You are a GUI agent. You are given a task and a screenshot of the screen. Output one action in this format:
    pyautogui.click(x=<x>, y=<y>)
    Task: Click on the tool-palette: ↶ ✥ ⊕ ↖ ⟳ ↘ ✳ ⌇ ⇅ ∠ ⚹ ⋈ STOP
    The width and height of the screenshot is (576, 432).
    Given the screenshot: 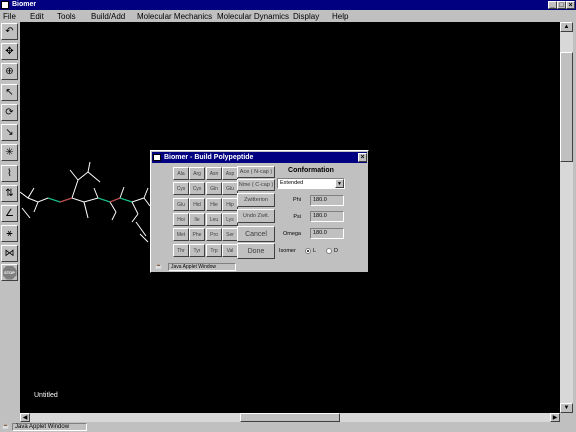 What is the action you would take?
    pyautogui.click(x=10, y=219)
    